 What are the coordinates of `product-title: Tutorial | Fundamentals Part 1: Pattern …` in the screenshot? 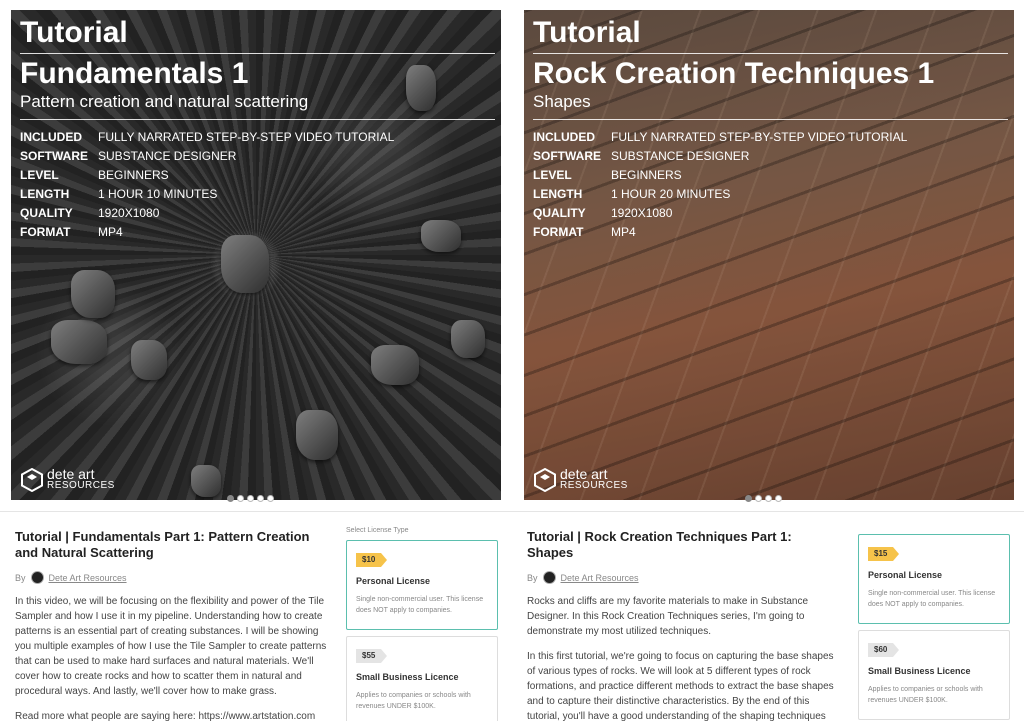 It's located at (171, 545).